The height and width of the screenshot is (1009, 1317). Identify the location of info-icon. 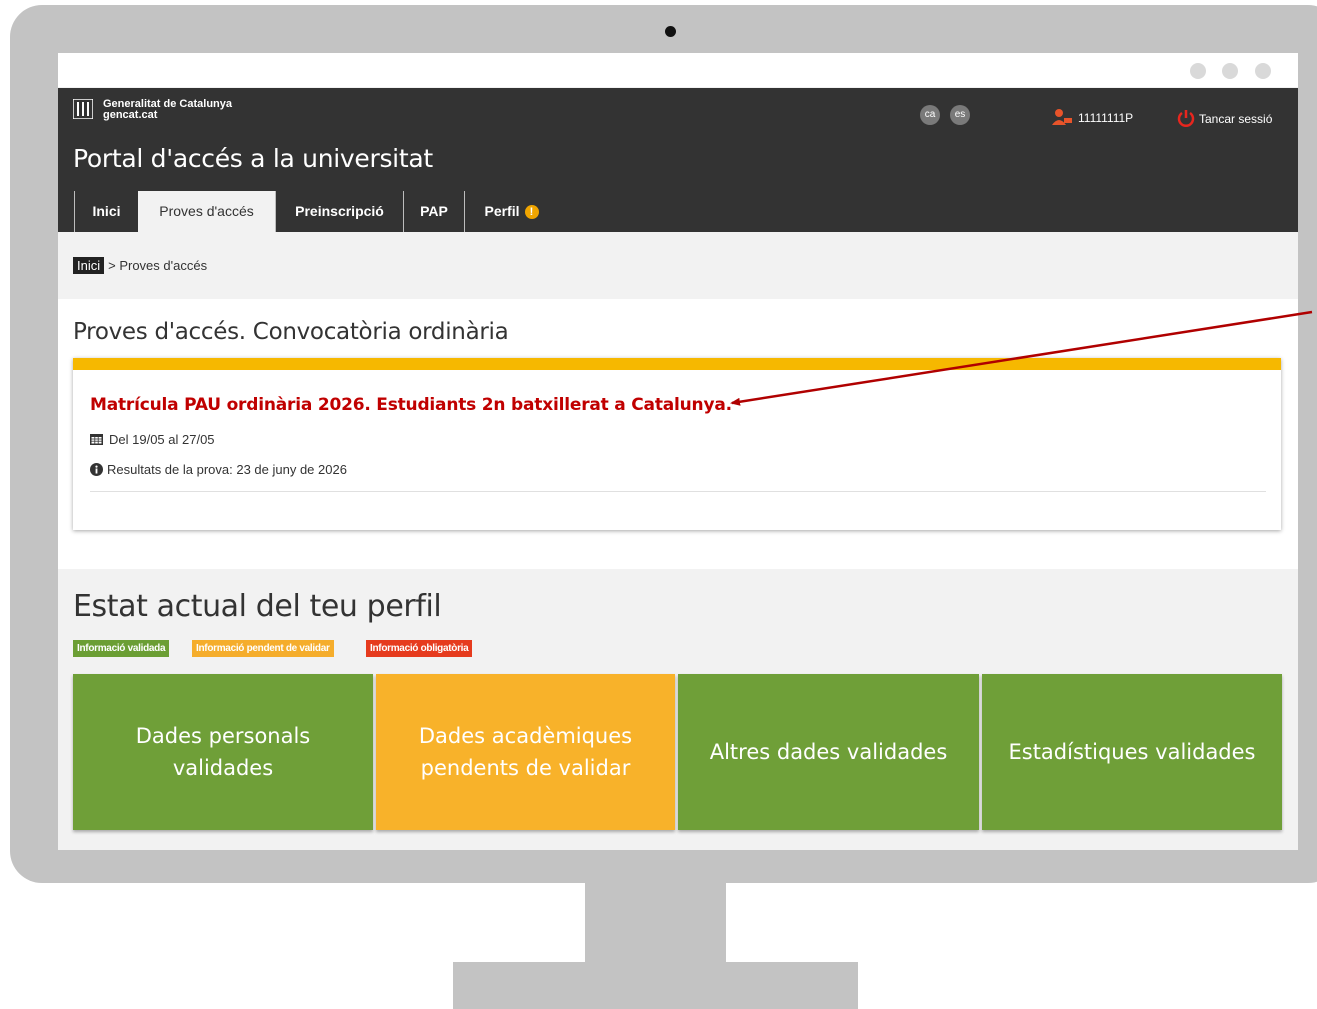
(96, 469).